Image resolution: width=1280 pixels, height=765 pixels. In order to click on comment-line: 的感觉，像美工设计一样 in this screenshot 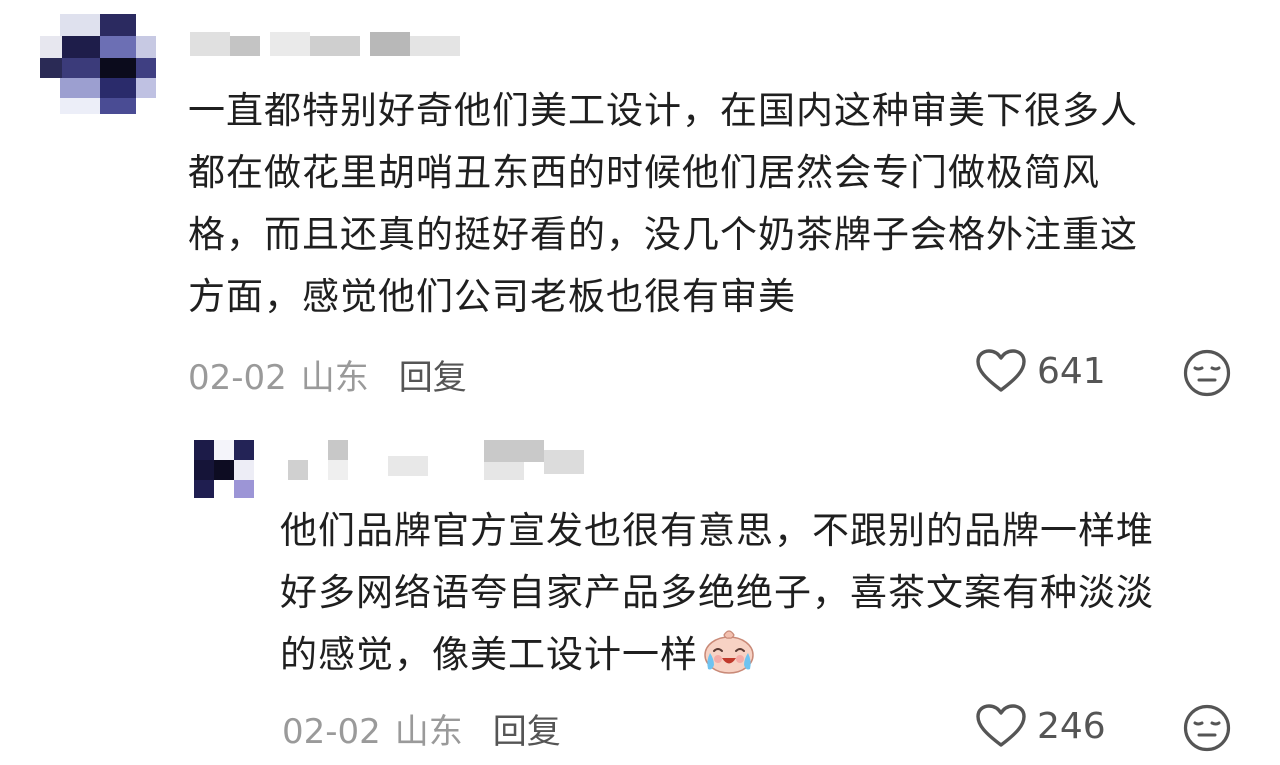, I will do `click(717, 655)`.